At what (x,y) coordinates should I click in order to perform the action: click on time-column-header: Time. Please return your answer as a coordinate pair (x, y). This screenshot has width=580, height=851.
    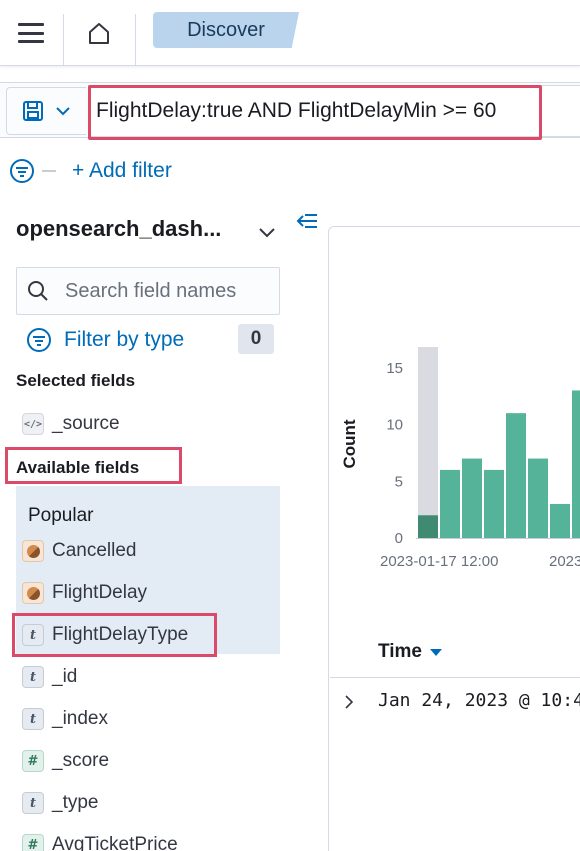
    Looking at the image, I should click on (410, 652).